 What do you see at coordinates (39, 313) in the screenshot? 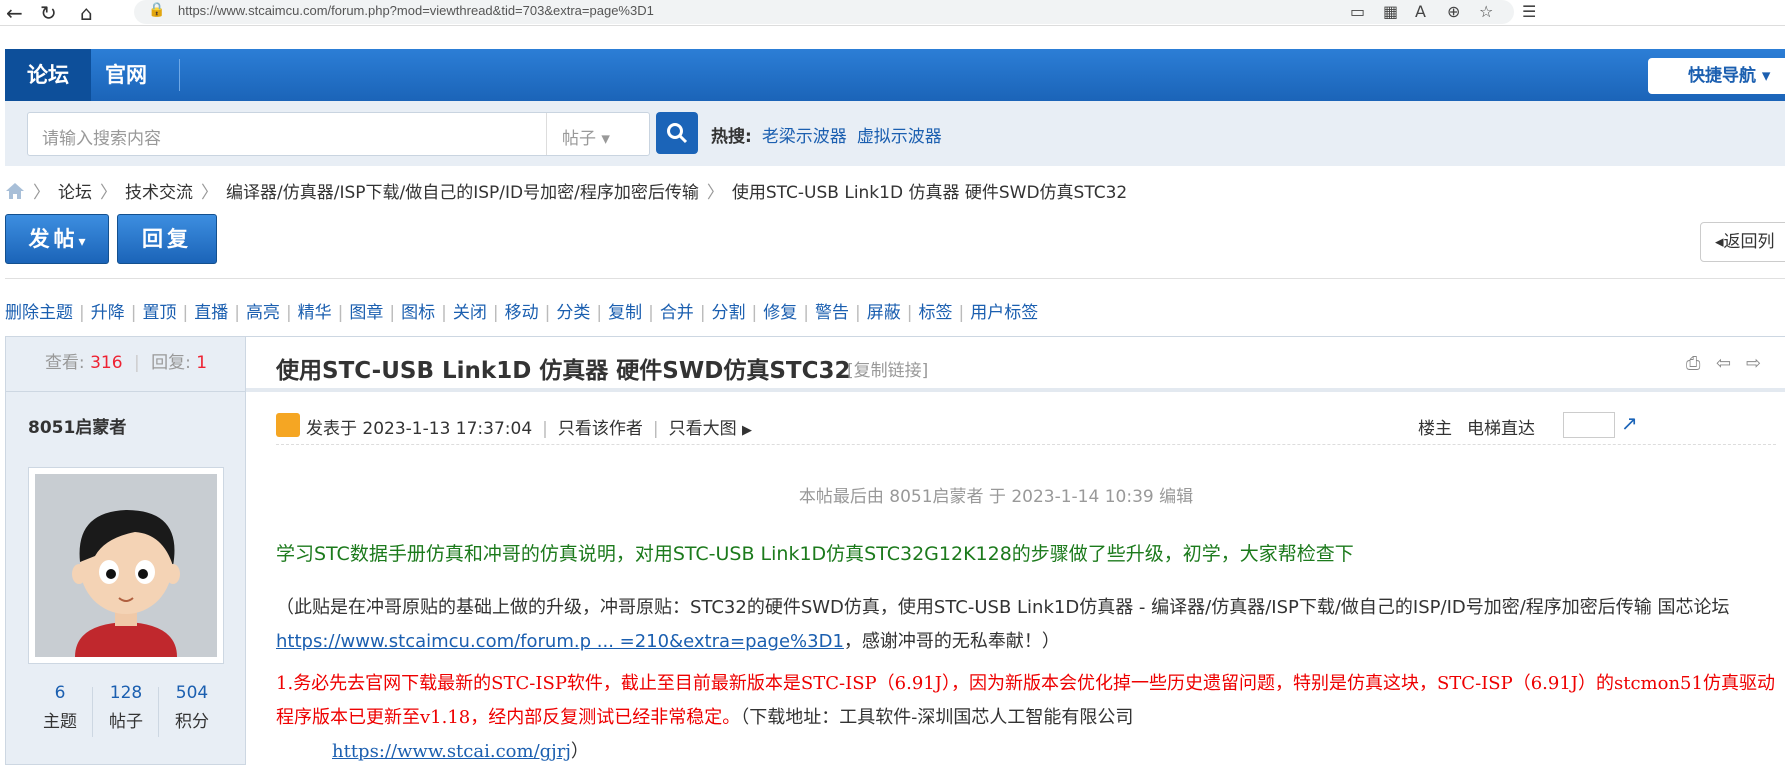
I see `admin-link: 删除主题` at bounding box center [39, 313].